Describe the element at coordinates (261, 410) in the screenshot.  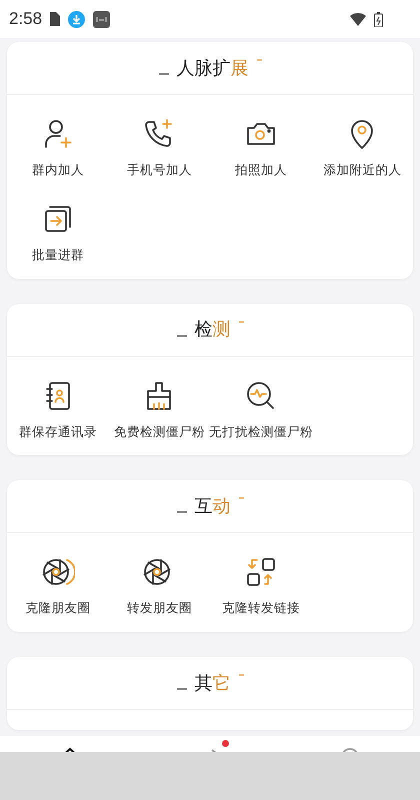
I see `feature-item: 无打扰检测僵尸粉` at that location.